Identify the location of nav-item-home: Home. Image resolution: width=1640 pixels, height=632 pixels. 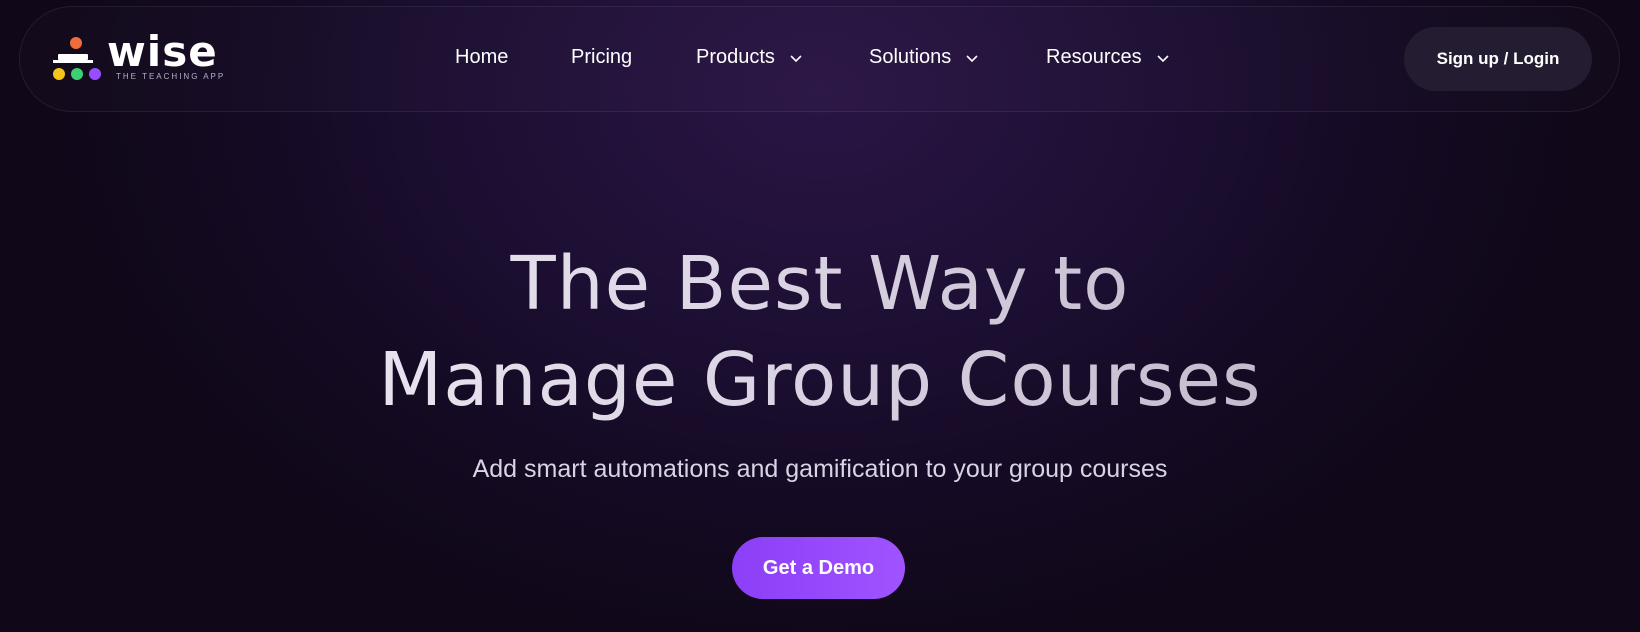
(481, 57).